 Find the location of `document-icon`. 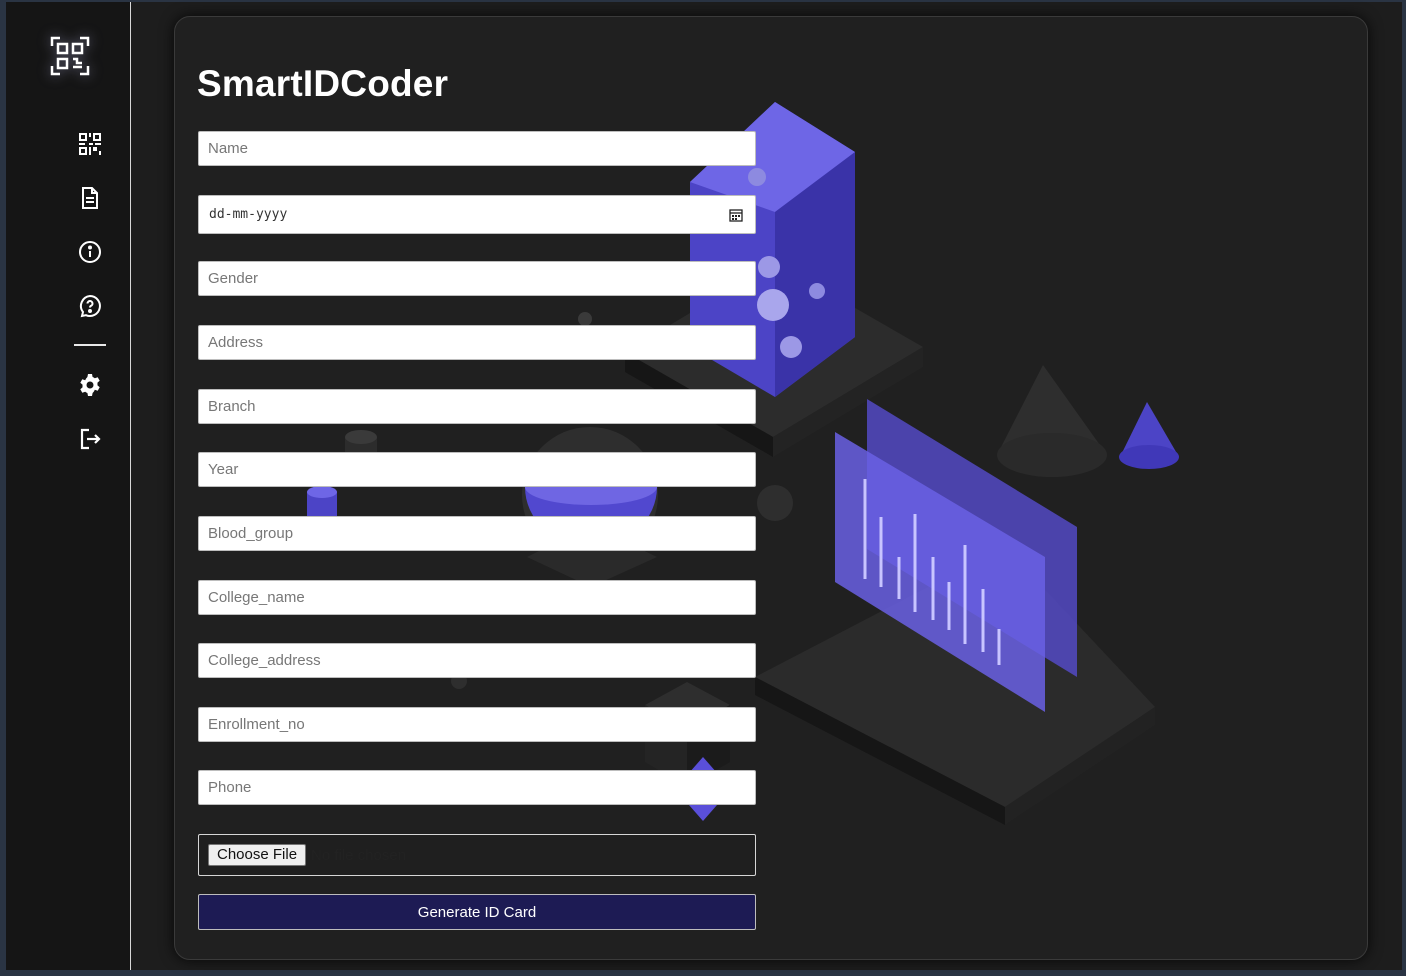

document-icon is located at coordinates (90, 198).